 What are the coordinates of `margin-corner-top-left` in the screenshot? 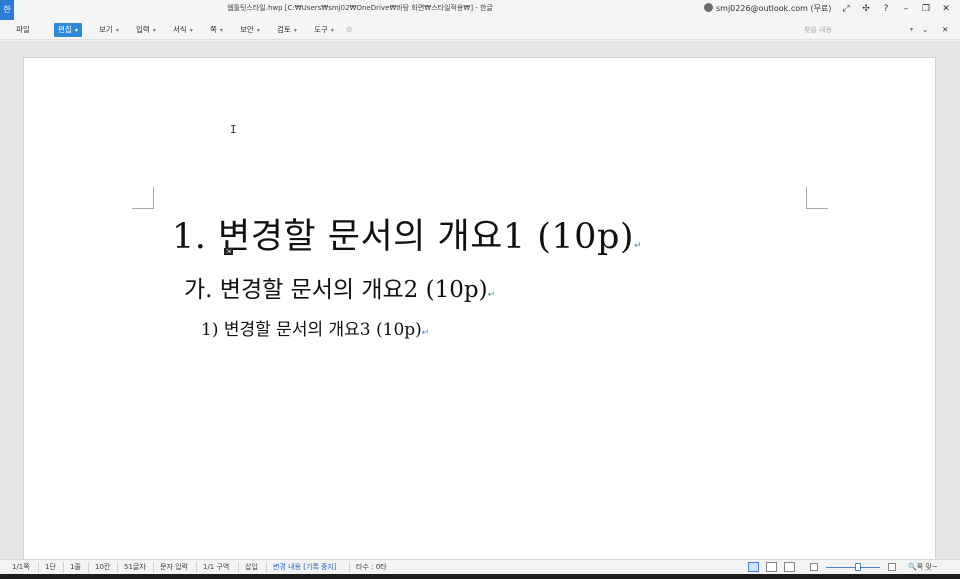 It's located at (143, 198).